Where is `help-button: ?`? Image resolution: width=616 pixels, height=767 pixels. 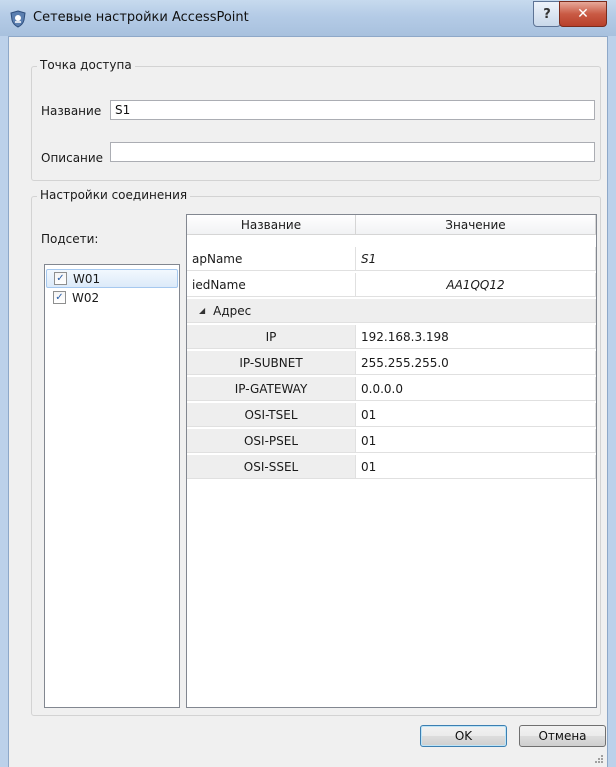 help-button: ? is located at coordinates (547, 14).